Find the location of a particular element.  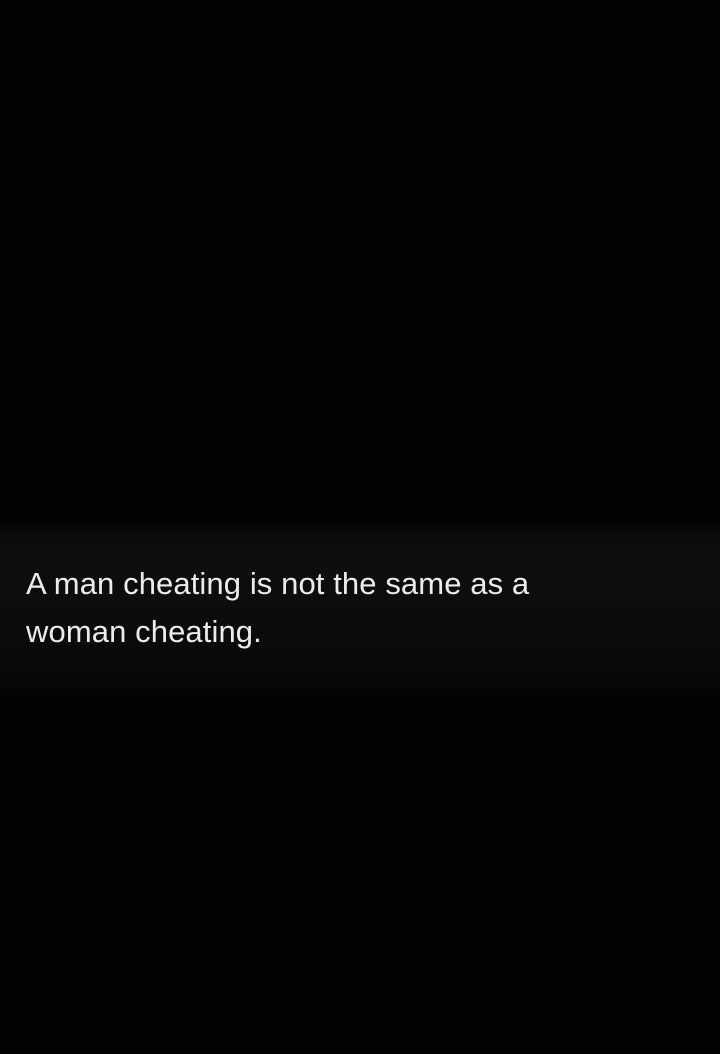

post-text-line-2: woman cheating. is located at coordinates (144, 631).